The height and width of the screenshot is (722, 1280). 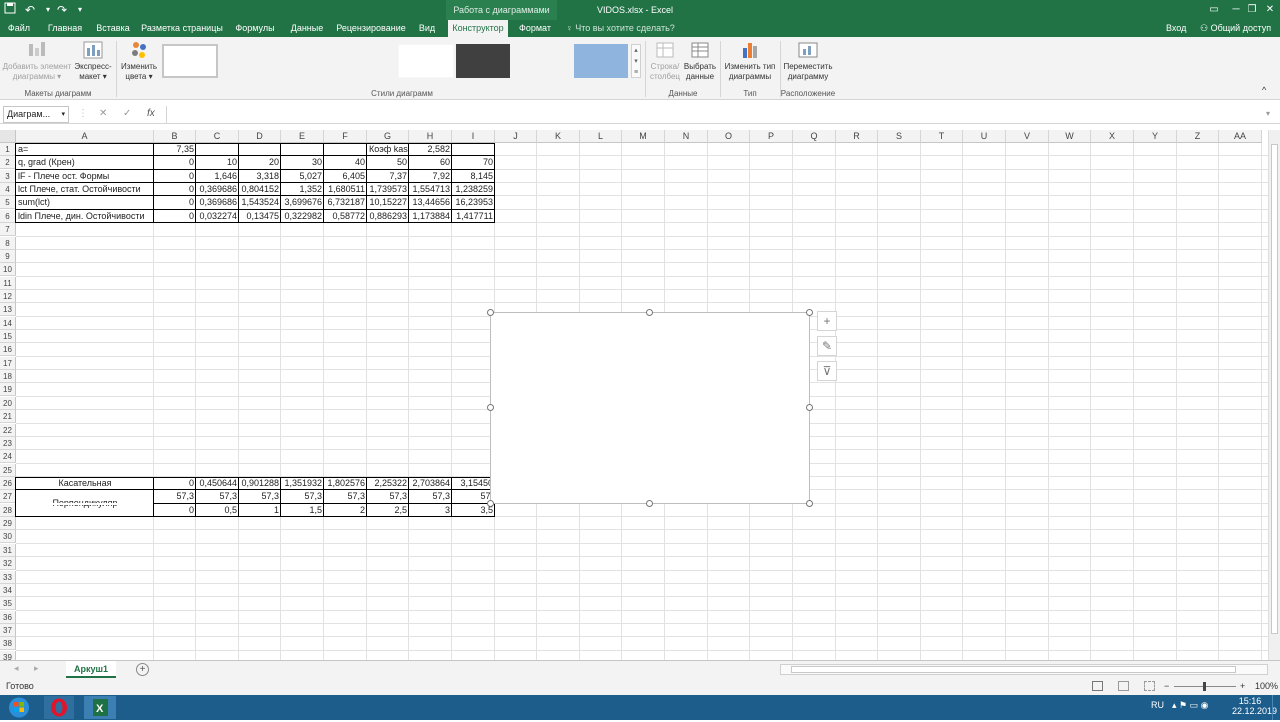 I want to click on cell: 0,5, so click(x=217, y=510).